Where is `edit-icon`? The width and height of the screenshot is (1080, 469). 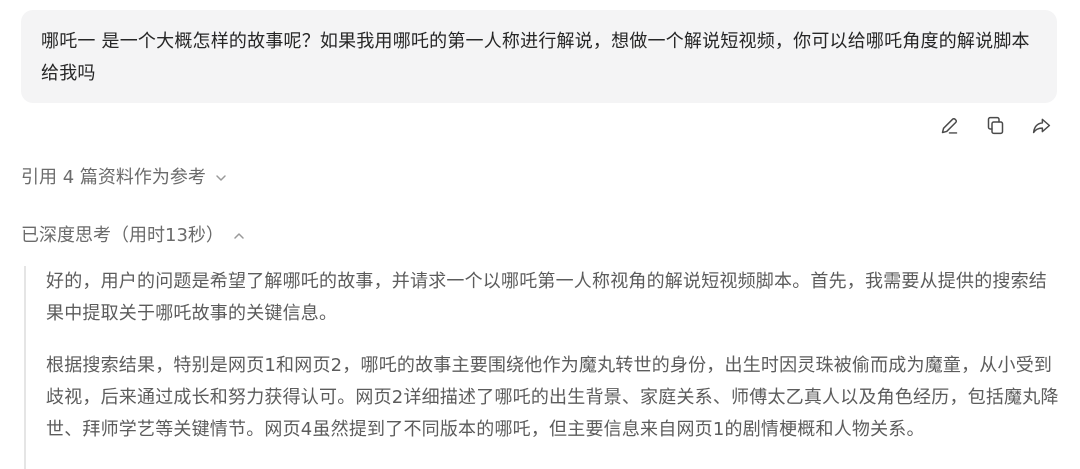
edit-icon is located at coordinates (949, 127).